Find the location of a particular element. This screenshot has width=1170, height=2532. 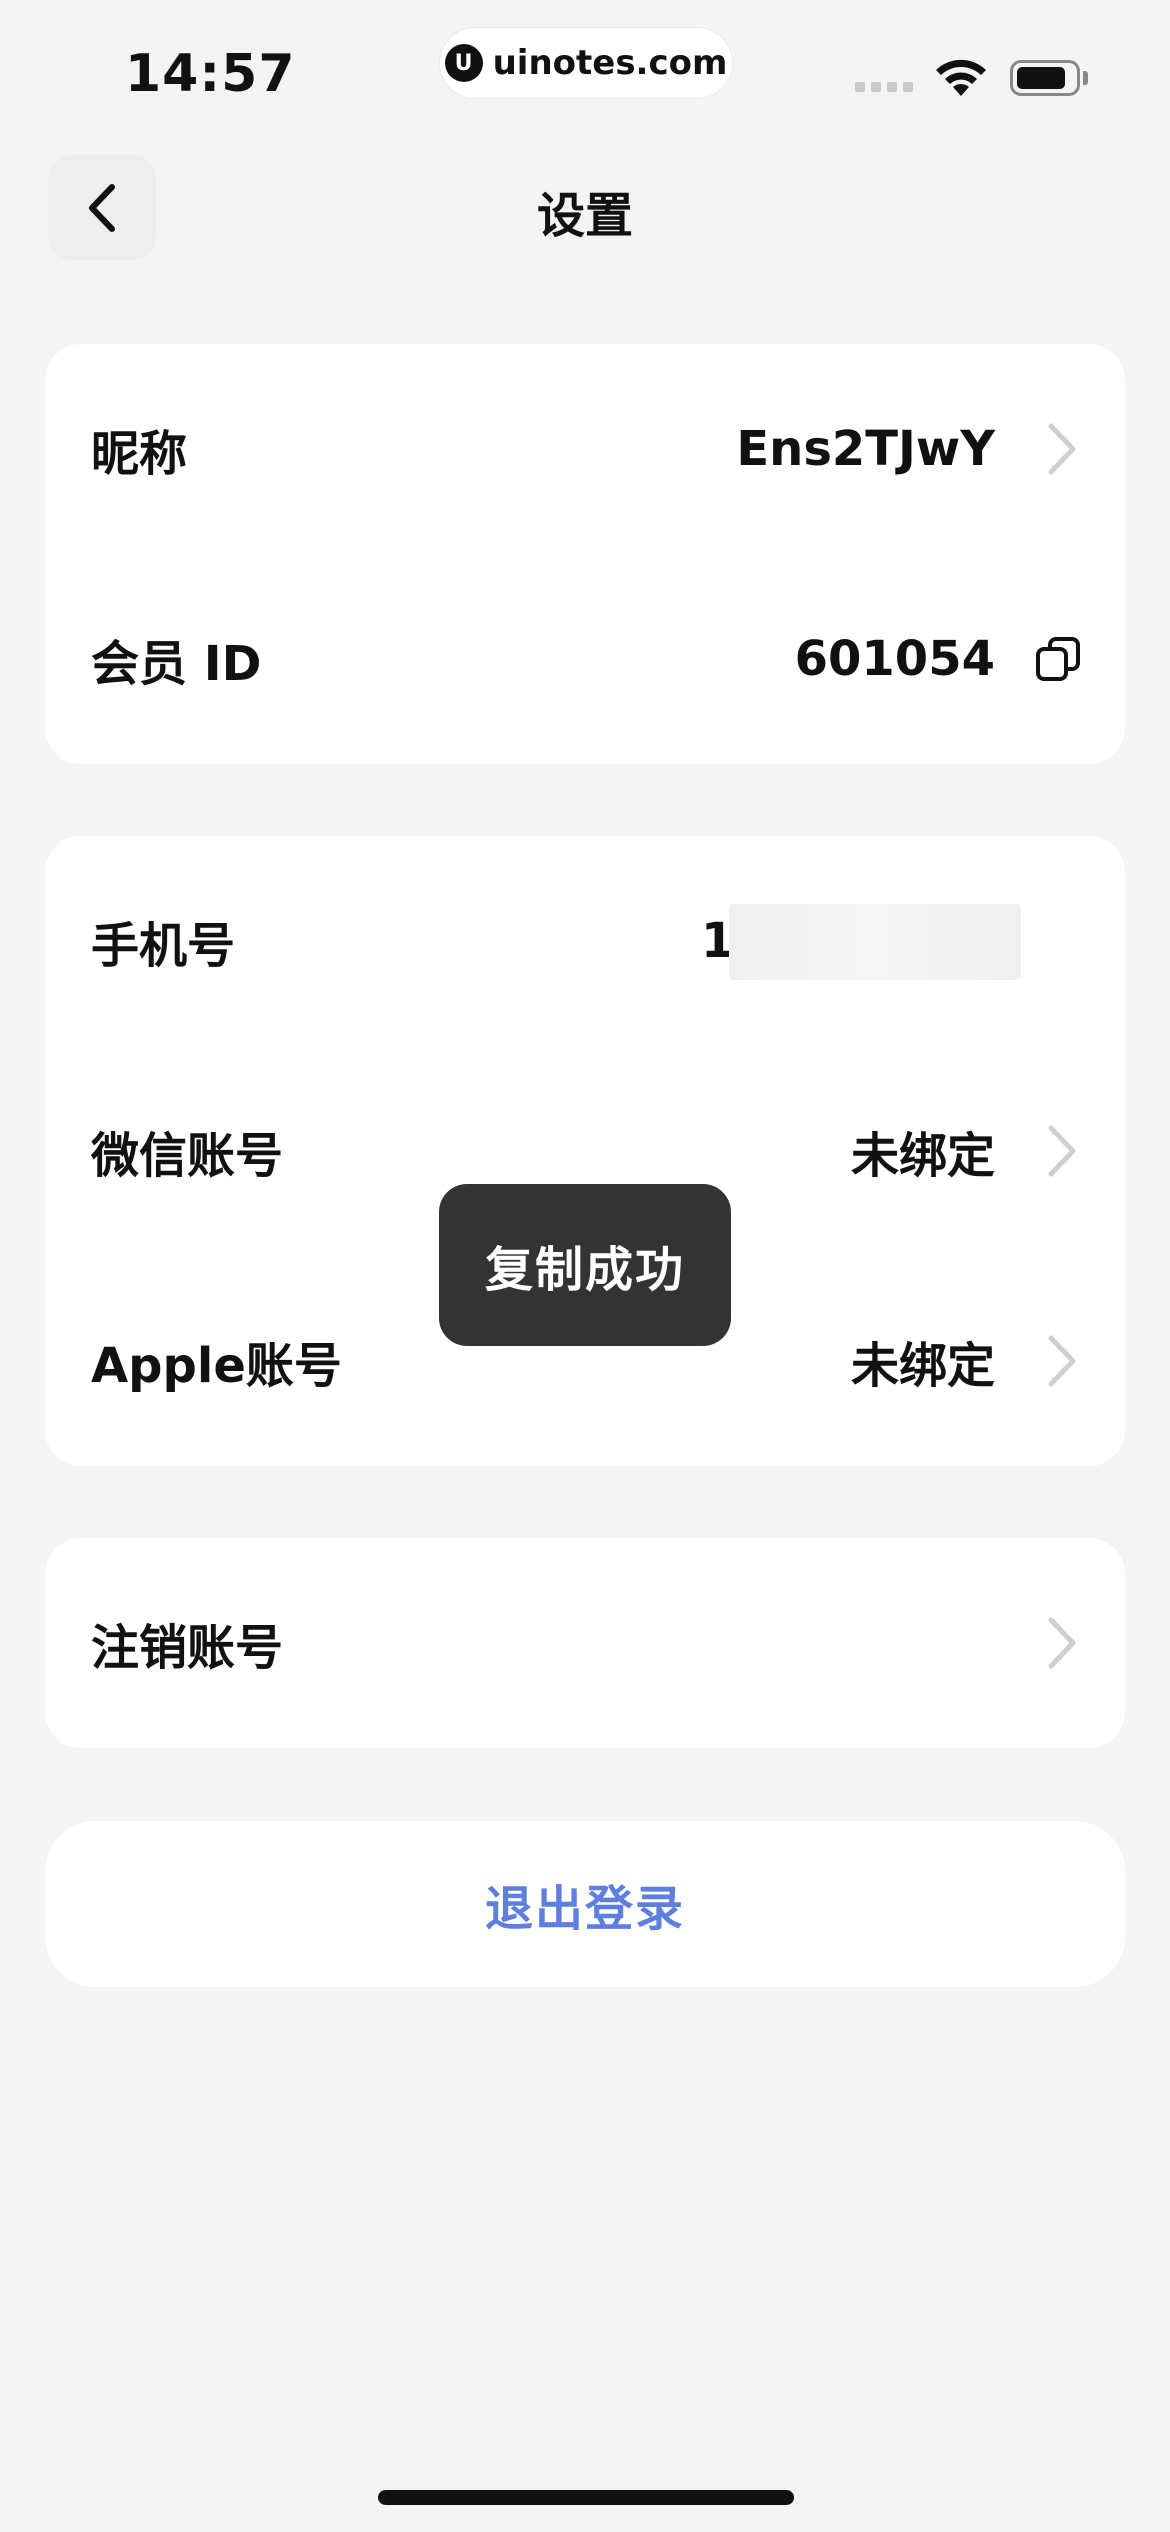

delete-account-row: 注销账号 is located at coordinates (585, 1643).